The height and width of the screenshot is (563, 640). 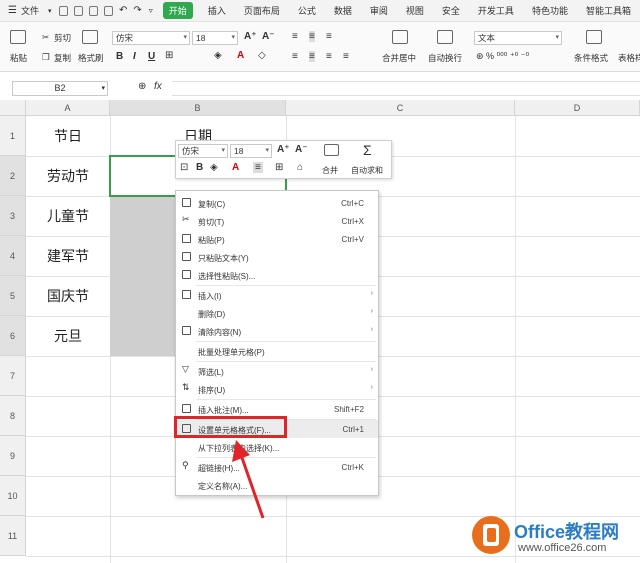 What do you see at coordinates (277, 203) in the screenshot?
I see `ctx-copy: 复制(C) Ctrl+C` at bounding box center [277, 203].